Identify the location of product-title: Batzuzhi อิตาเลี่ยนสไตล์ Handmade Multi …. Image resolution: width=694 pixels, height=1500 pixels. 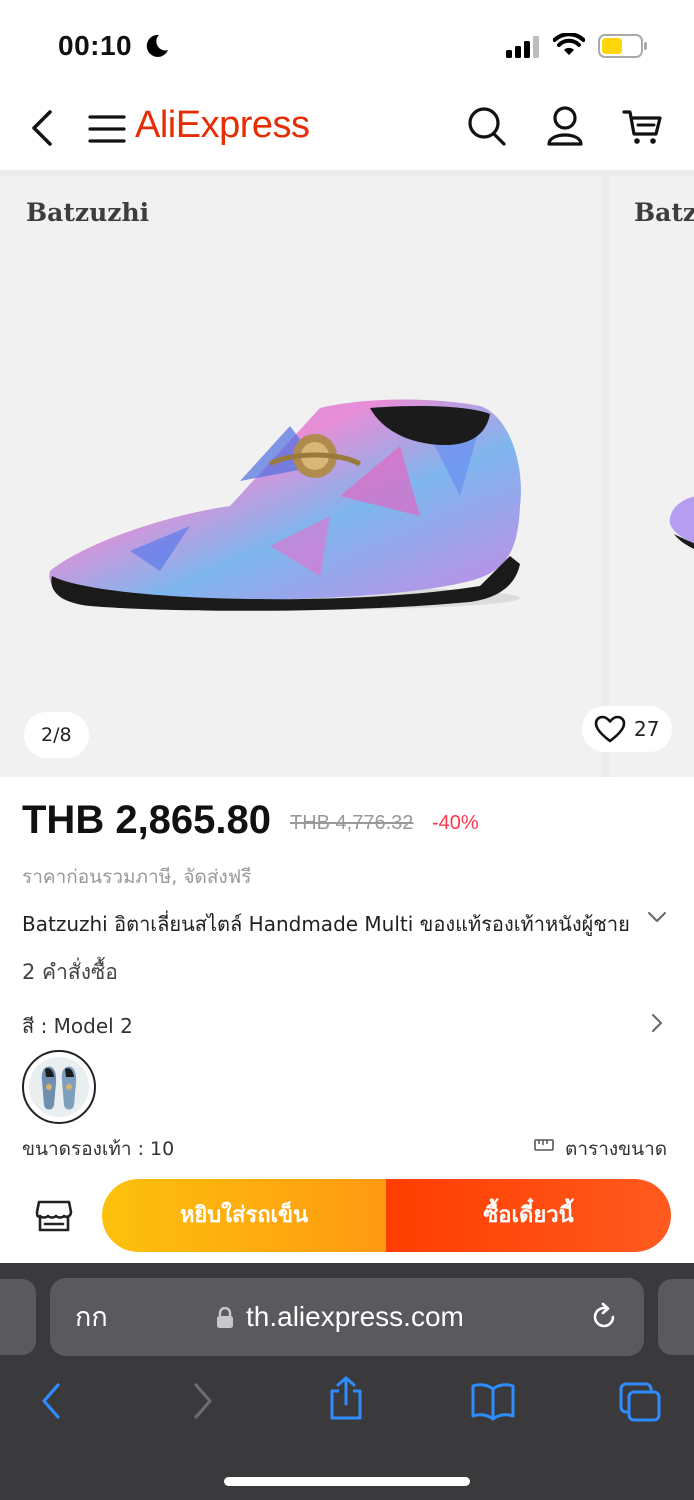
(327, 924).